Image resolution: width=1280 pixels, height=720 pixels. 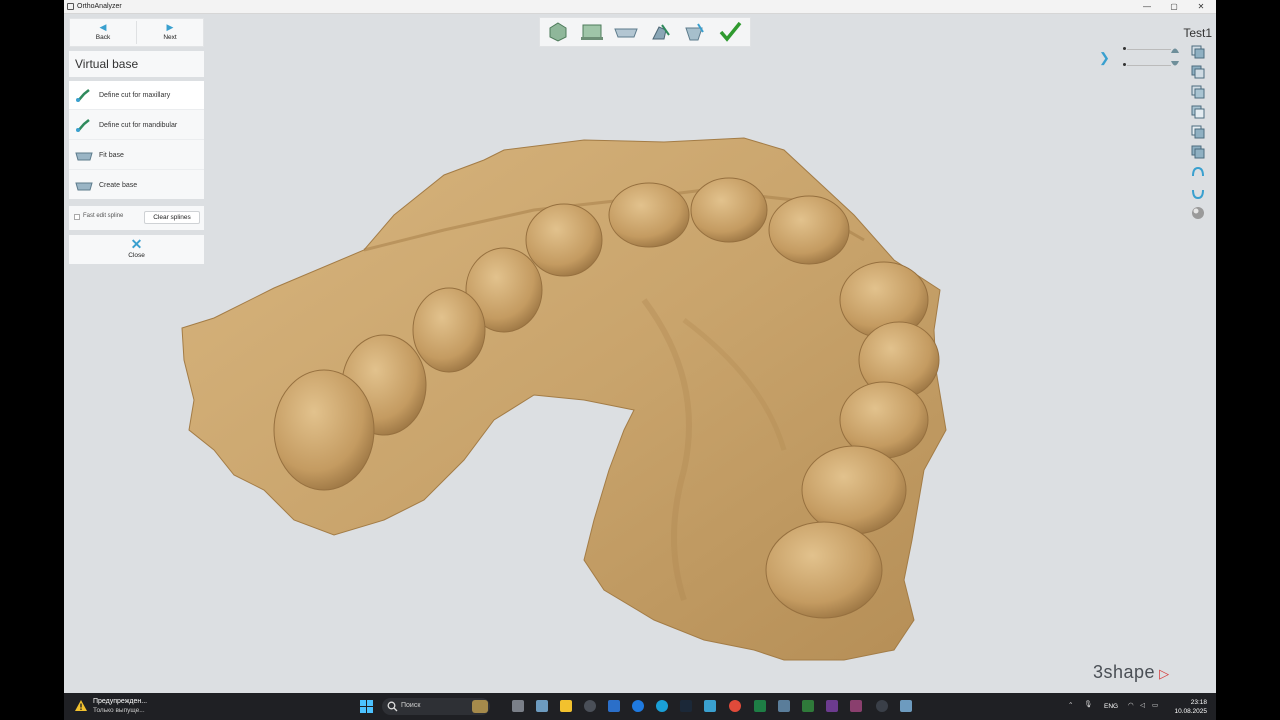 What do you see at coordinates (118, 185) in the screenshot?
I see `step-label: Create base` at bounding box center [118, 185].